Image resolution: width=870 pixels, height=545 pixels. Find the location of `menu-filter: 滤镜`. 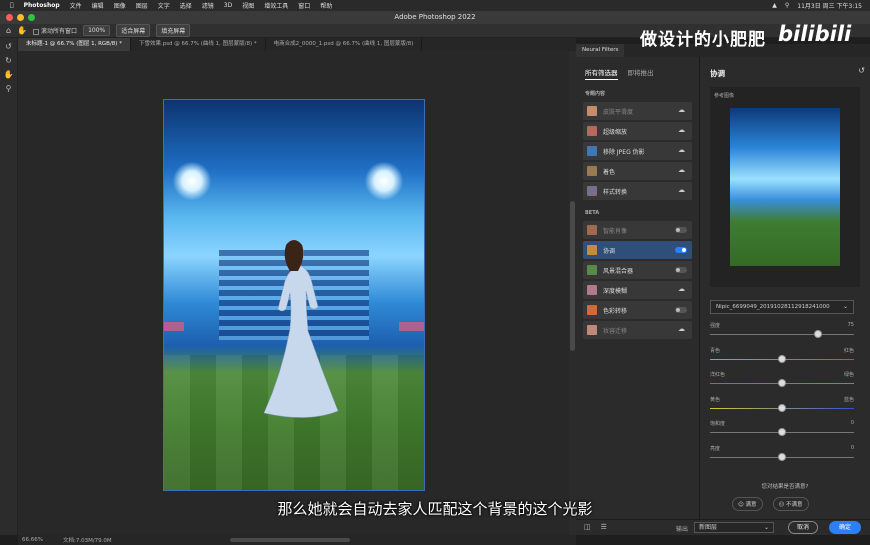

menu-filter: 滤镜 is located at coordinates (208, 5).